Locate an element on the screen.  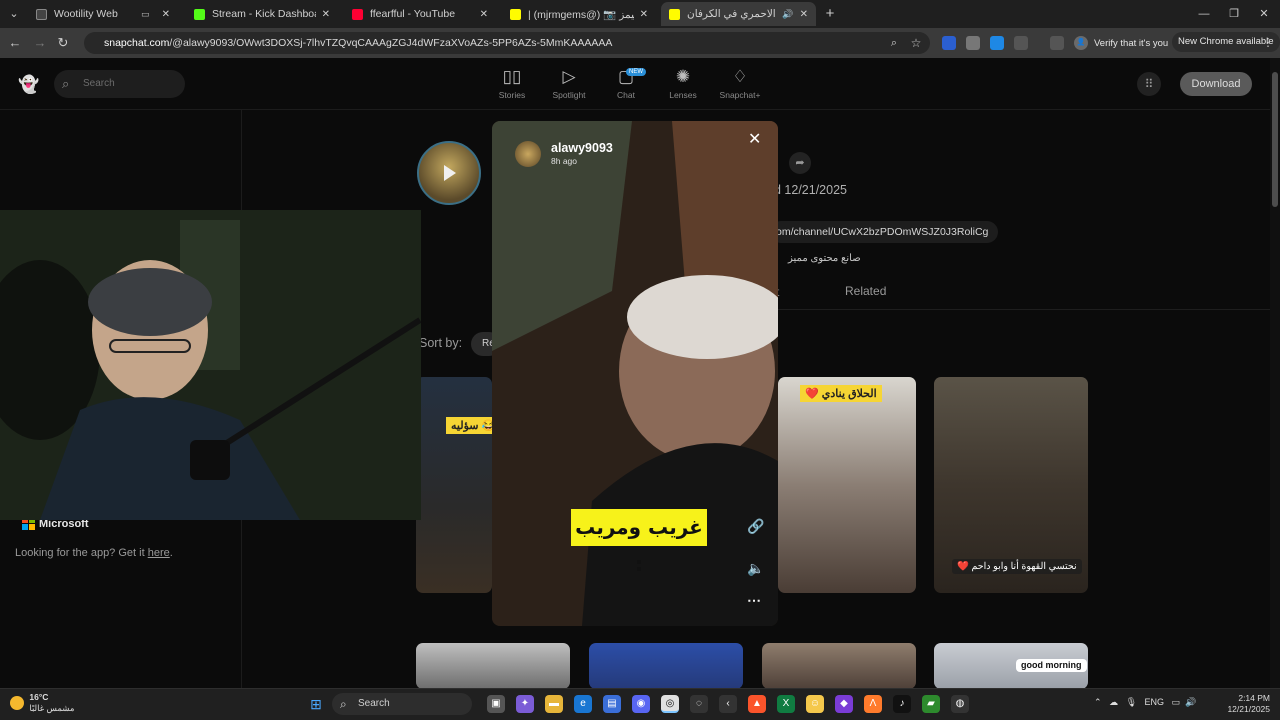
get-app-link: here is located at coordinates (159, 553).